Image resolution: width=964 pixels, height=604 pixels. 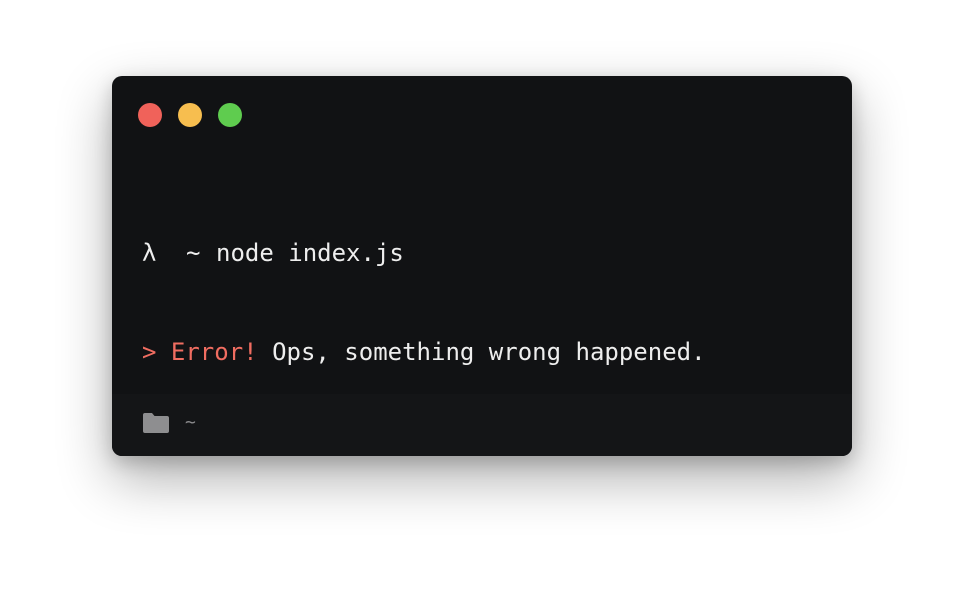 What do you see at coordinates (310, 253) in the screenshot?
I see `command-text: node index.js` at bounding box center [310, 253].